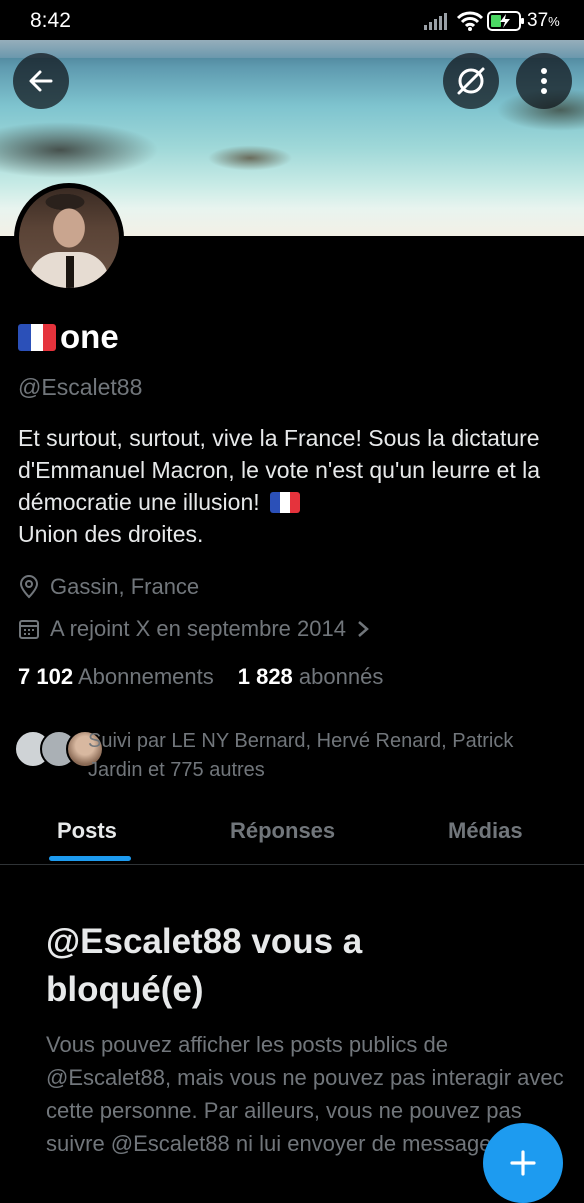 This screenshot has height=1203, width=584. I want to click on follow-stats: 7 102 Abonnements 1 828 abonnés, so click(200, 677).